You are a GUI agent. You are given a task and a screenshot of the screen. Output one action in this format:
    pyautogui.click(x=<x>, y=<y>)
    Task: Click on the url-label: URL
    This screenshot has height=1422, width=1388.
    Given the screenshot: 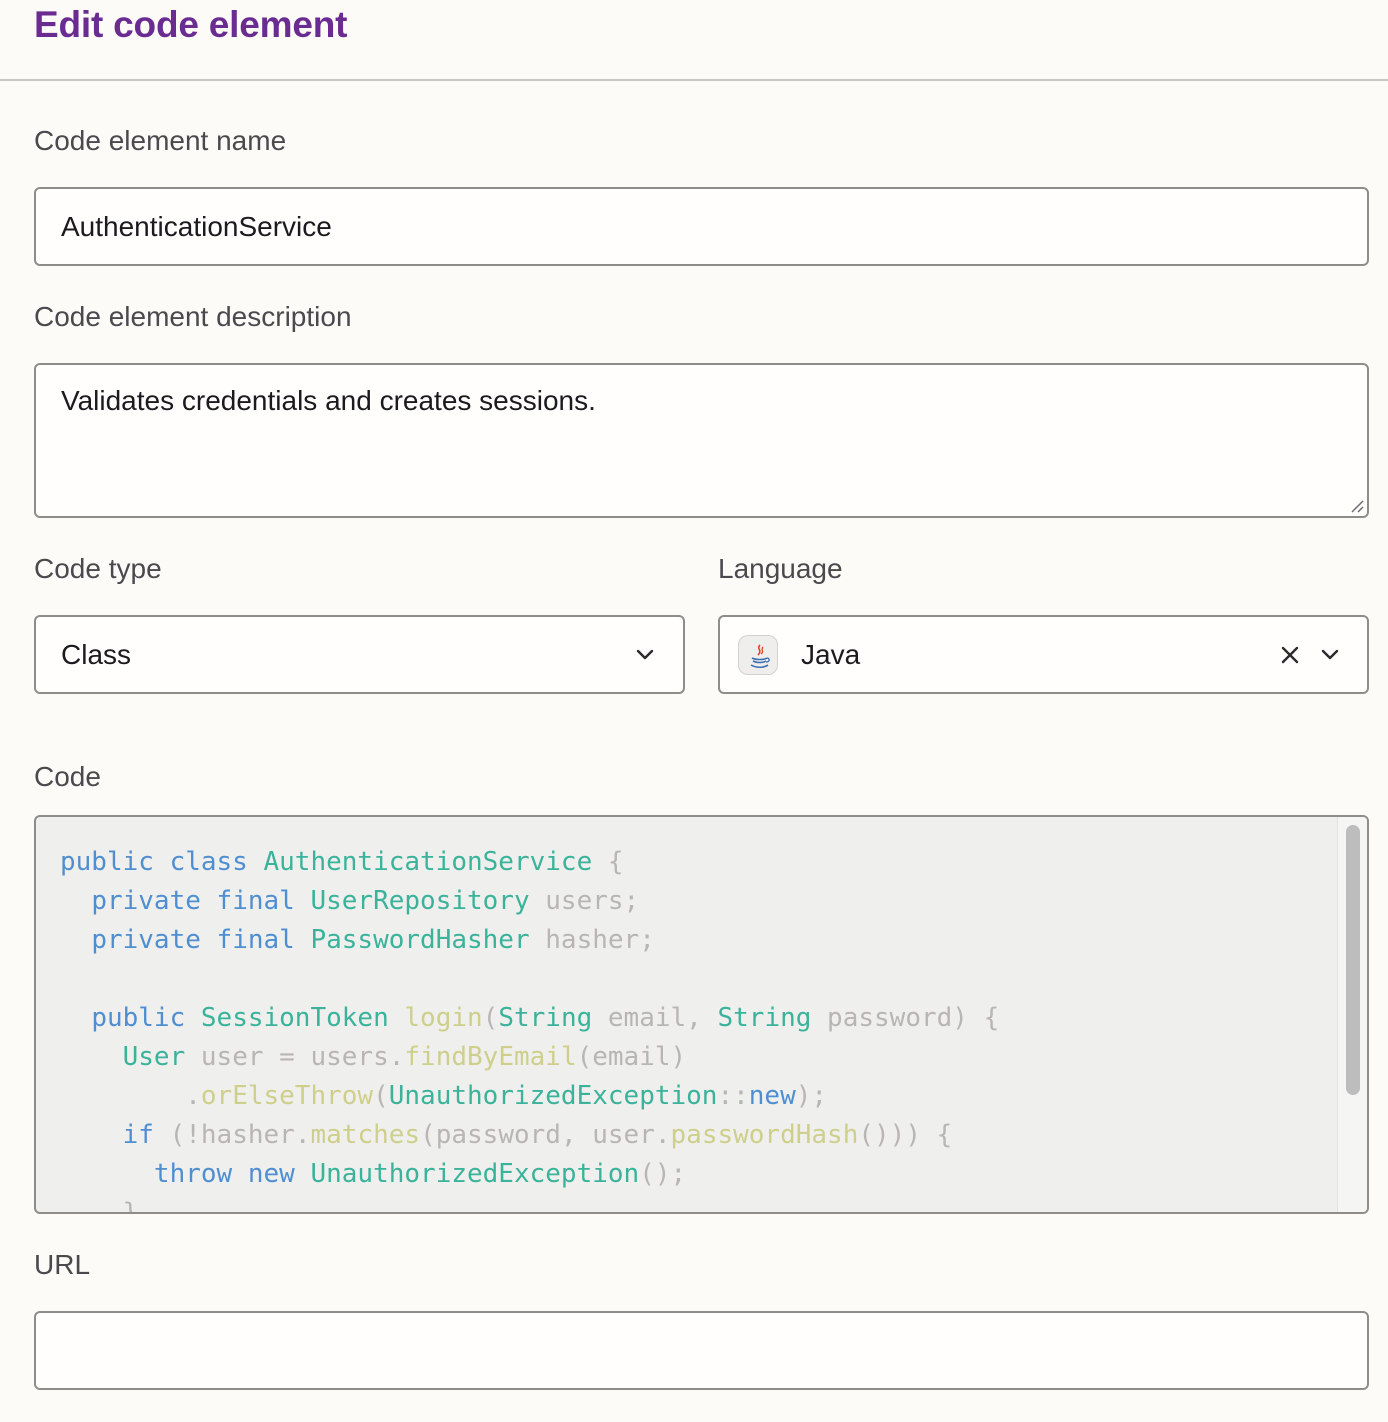 What is the action you would take?
    pyautogui.click(x=62, y=1264)
    